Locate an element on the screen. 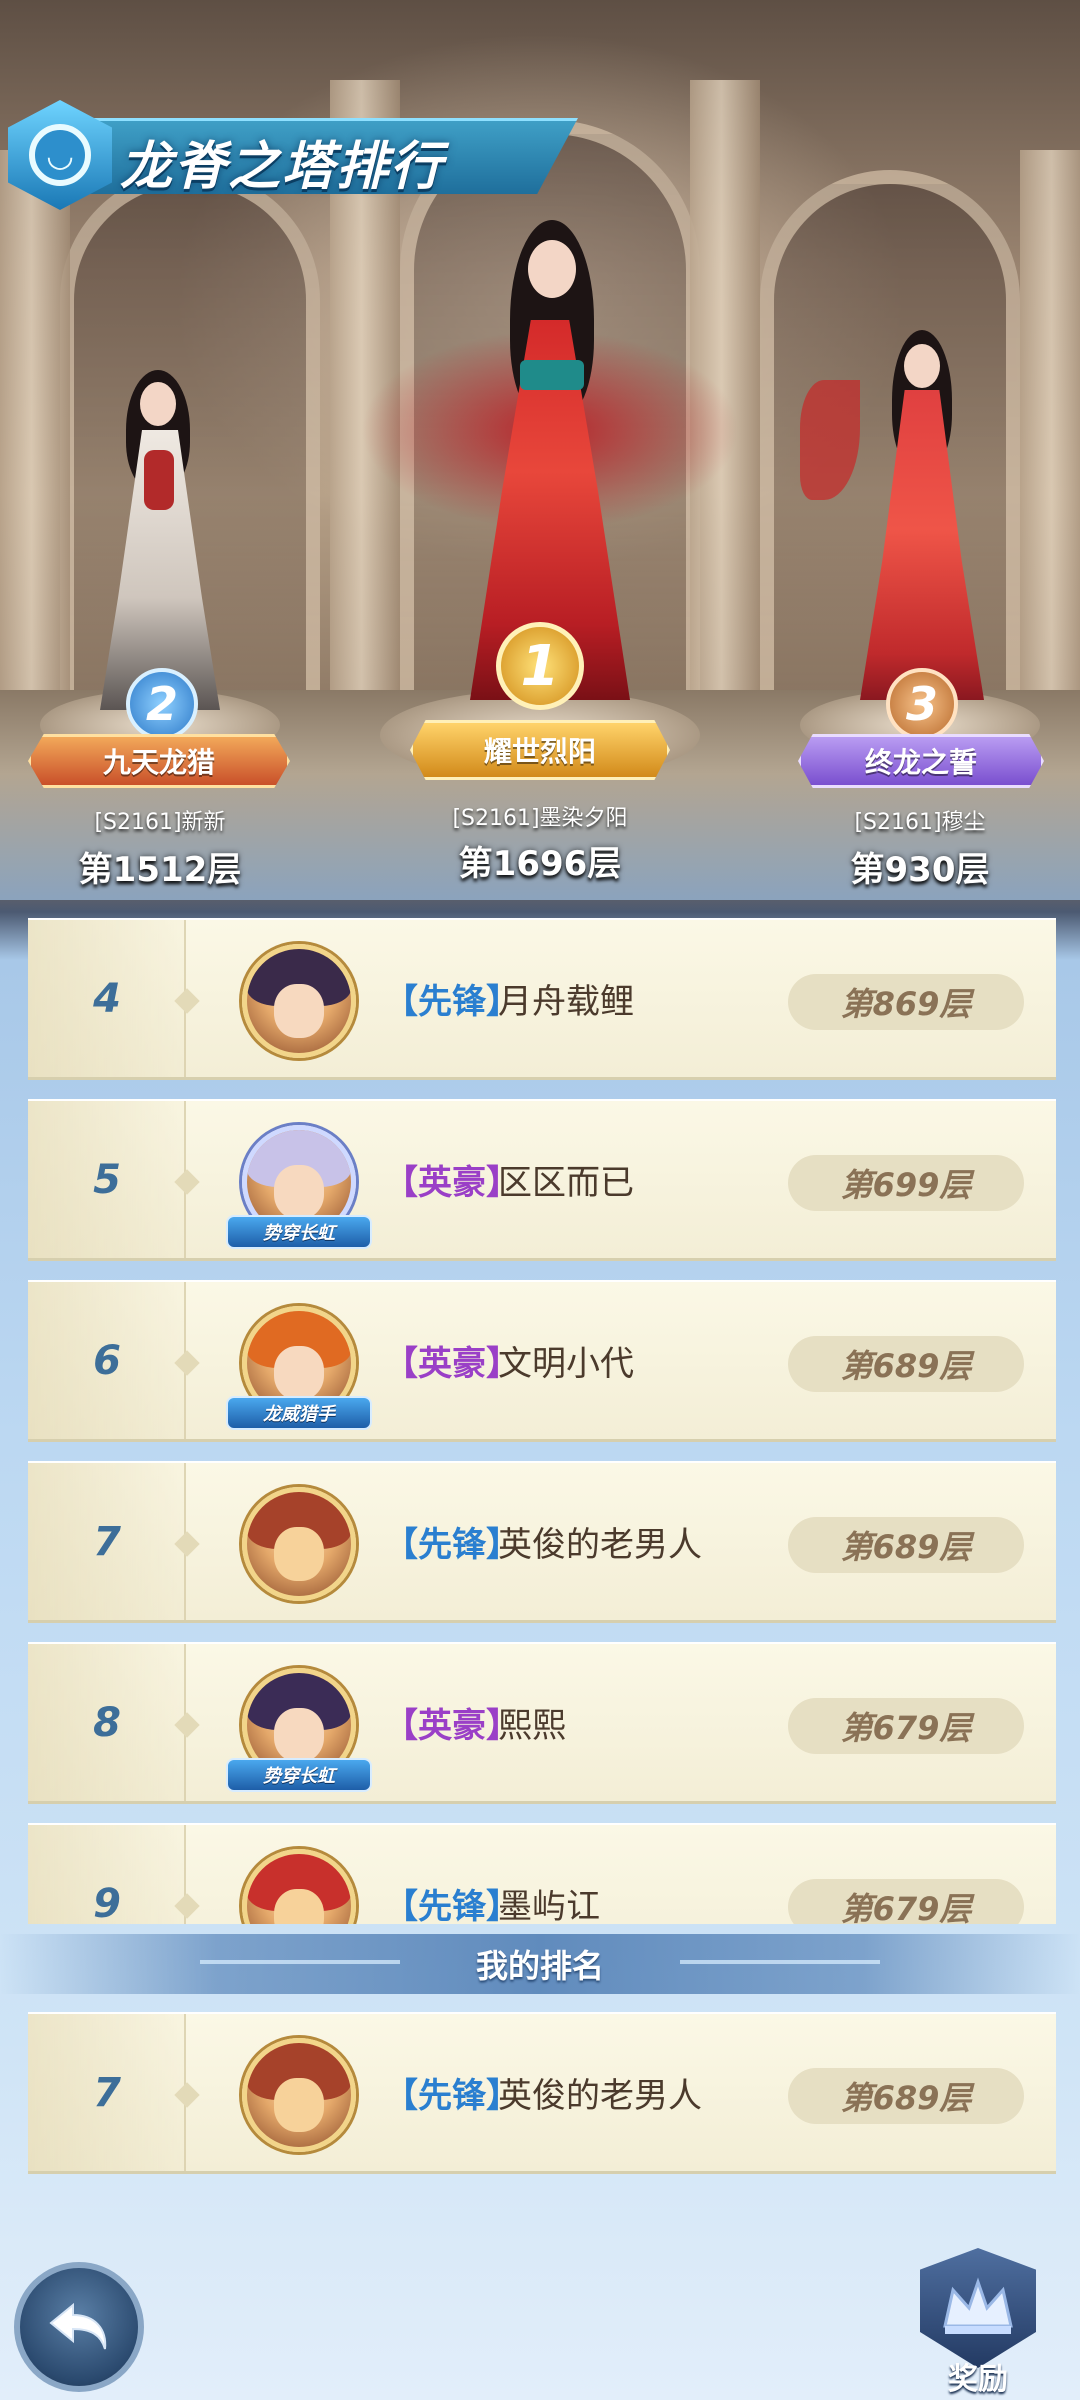 This screenshot has height=2400, width=1080. my-avatar is located at coordinates (299, 2095).